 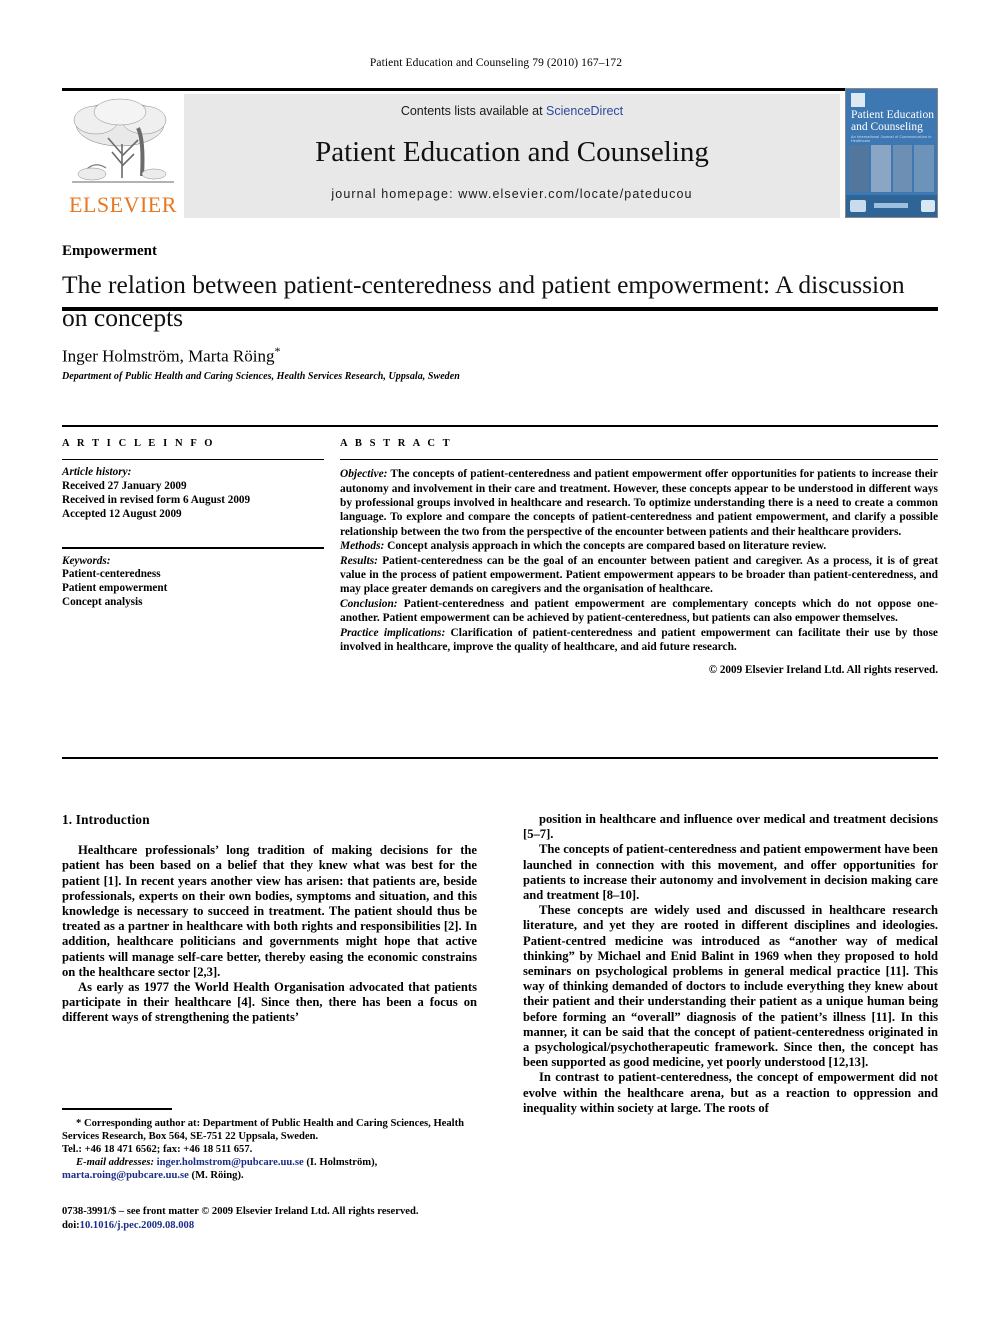 I want to click on article-info-heading: A R T I C L E I N F O, so click(x=139, y=443).